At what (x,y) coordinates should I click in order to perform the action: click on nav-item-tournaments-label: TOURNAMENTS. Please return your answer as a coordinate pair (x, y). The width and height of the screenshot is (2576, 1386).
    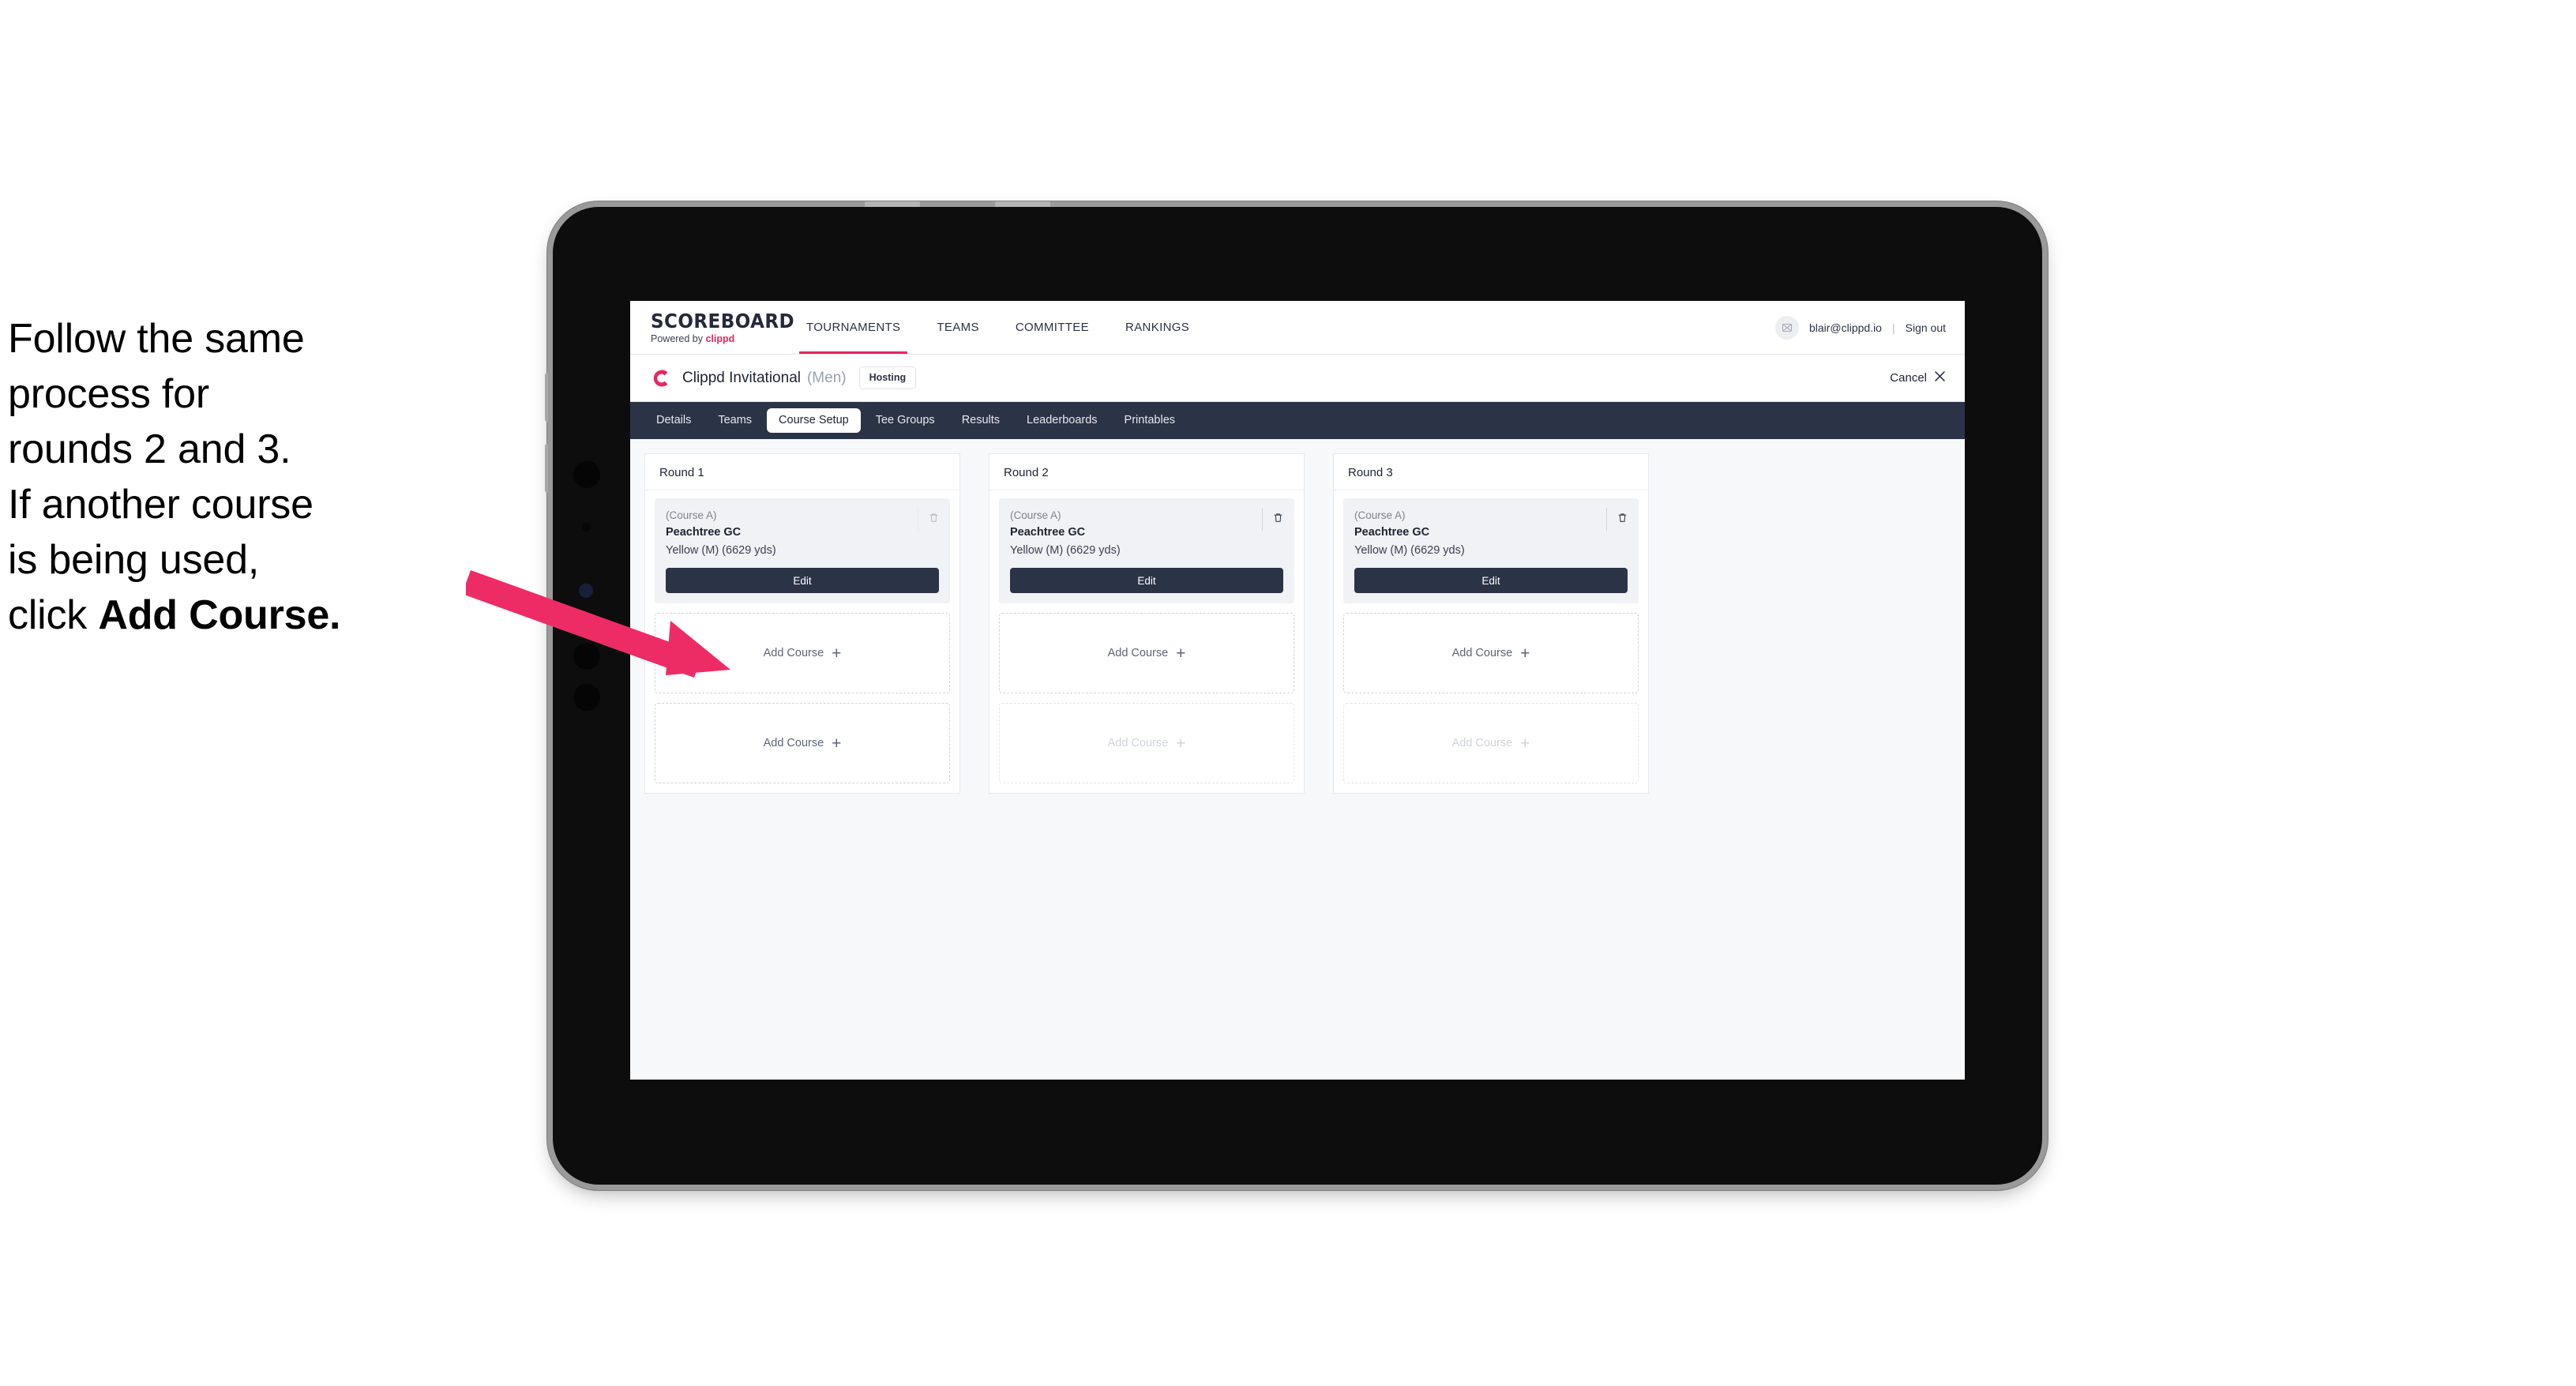
    Looking at the image, I should click on (853, 327).